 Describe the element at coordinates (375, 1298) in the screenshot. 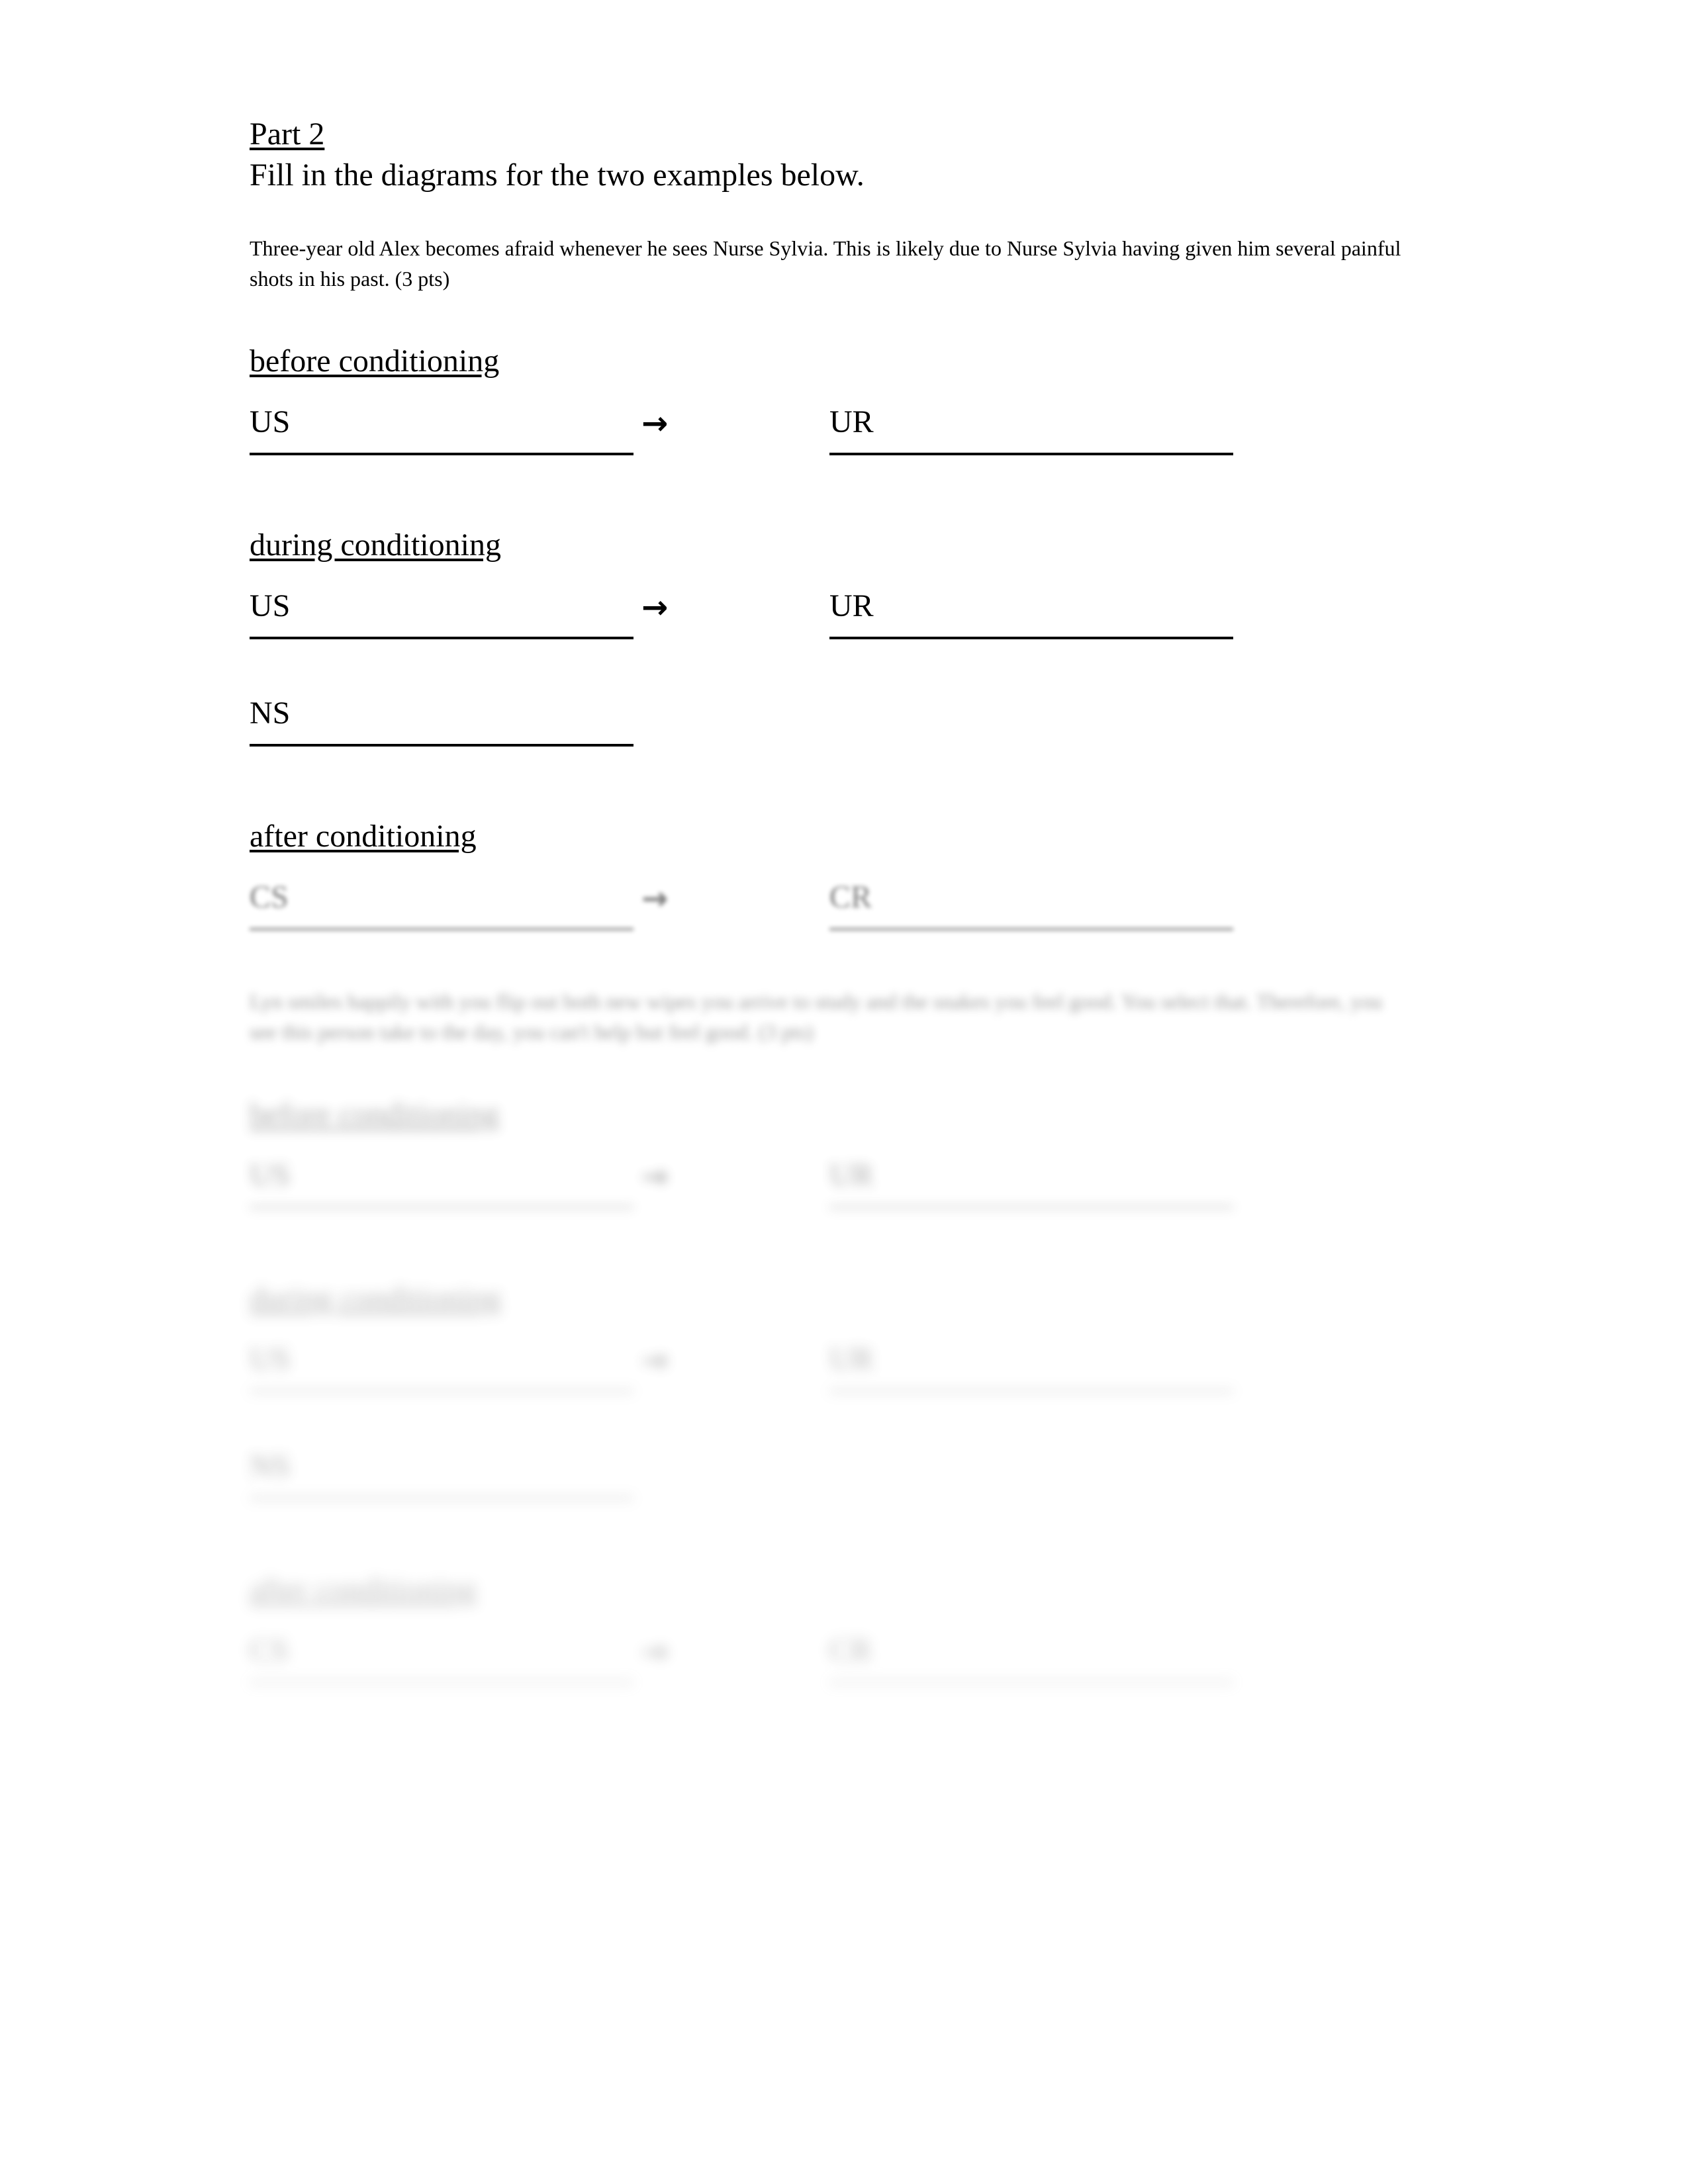

I see `example-2-section-heading-during: during conditioning` at that location.